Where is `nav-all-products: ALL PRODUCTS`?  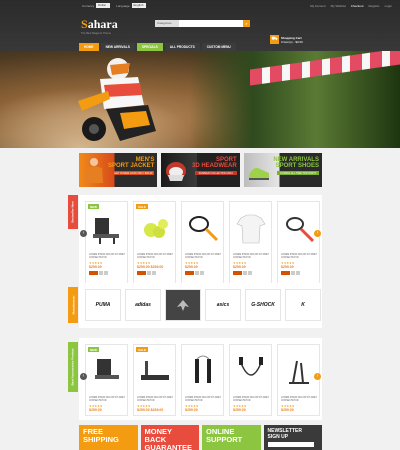 nav-all-products: ALL PRODUCTS is located at coordinates (182, 47).